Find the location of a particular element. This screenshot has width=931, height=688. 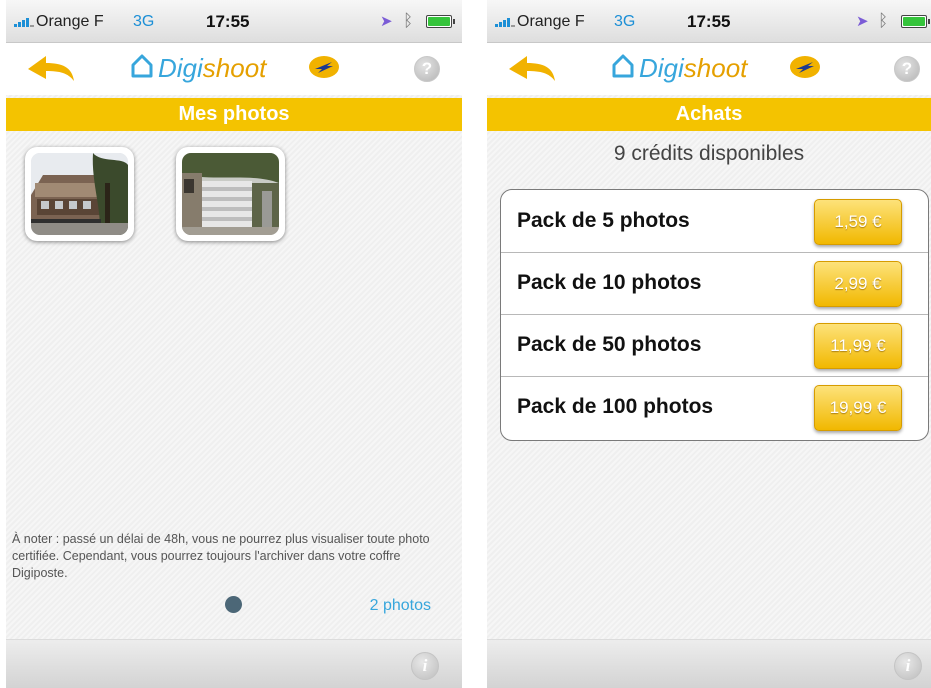

pack-row: Pack de 10 photos 2,99 € is located at coordinates (714, 283).